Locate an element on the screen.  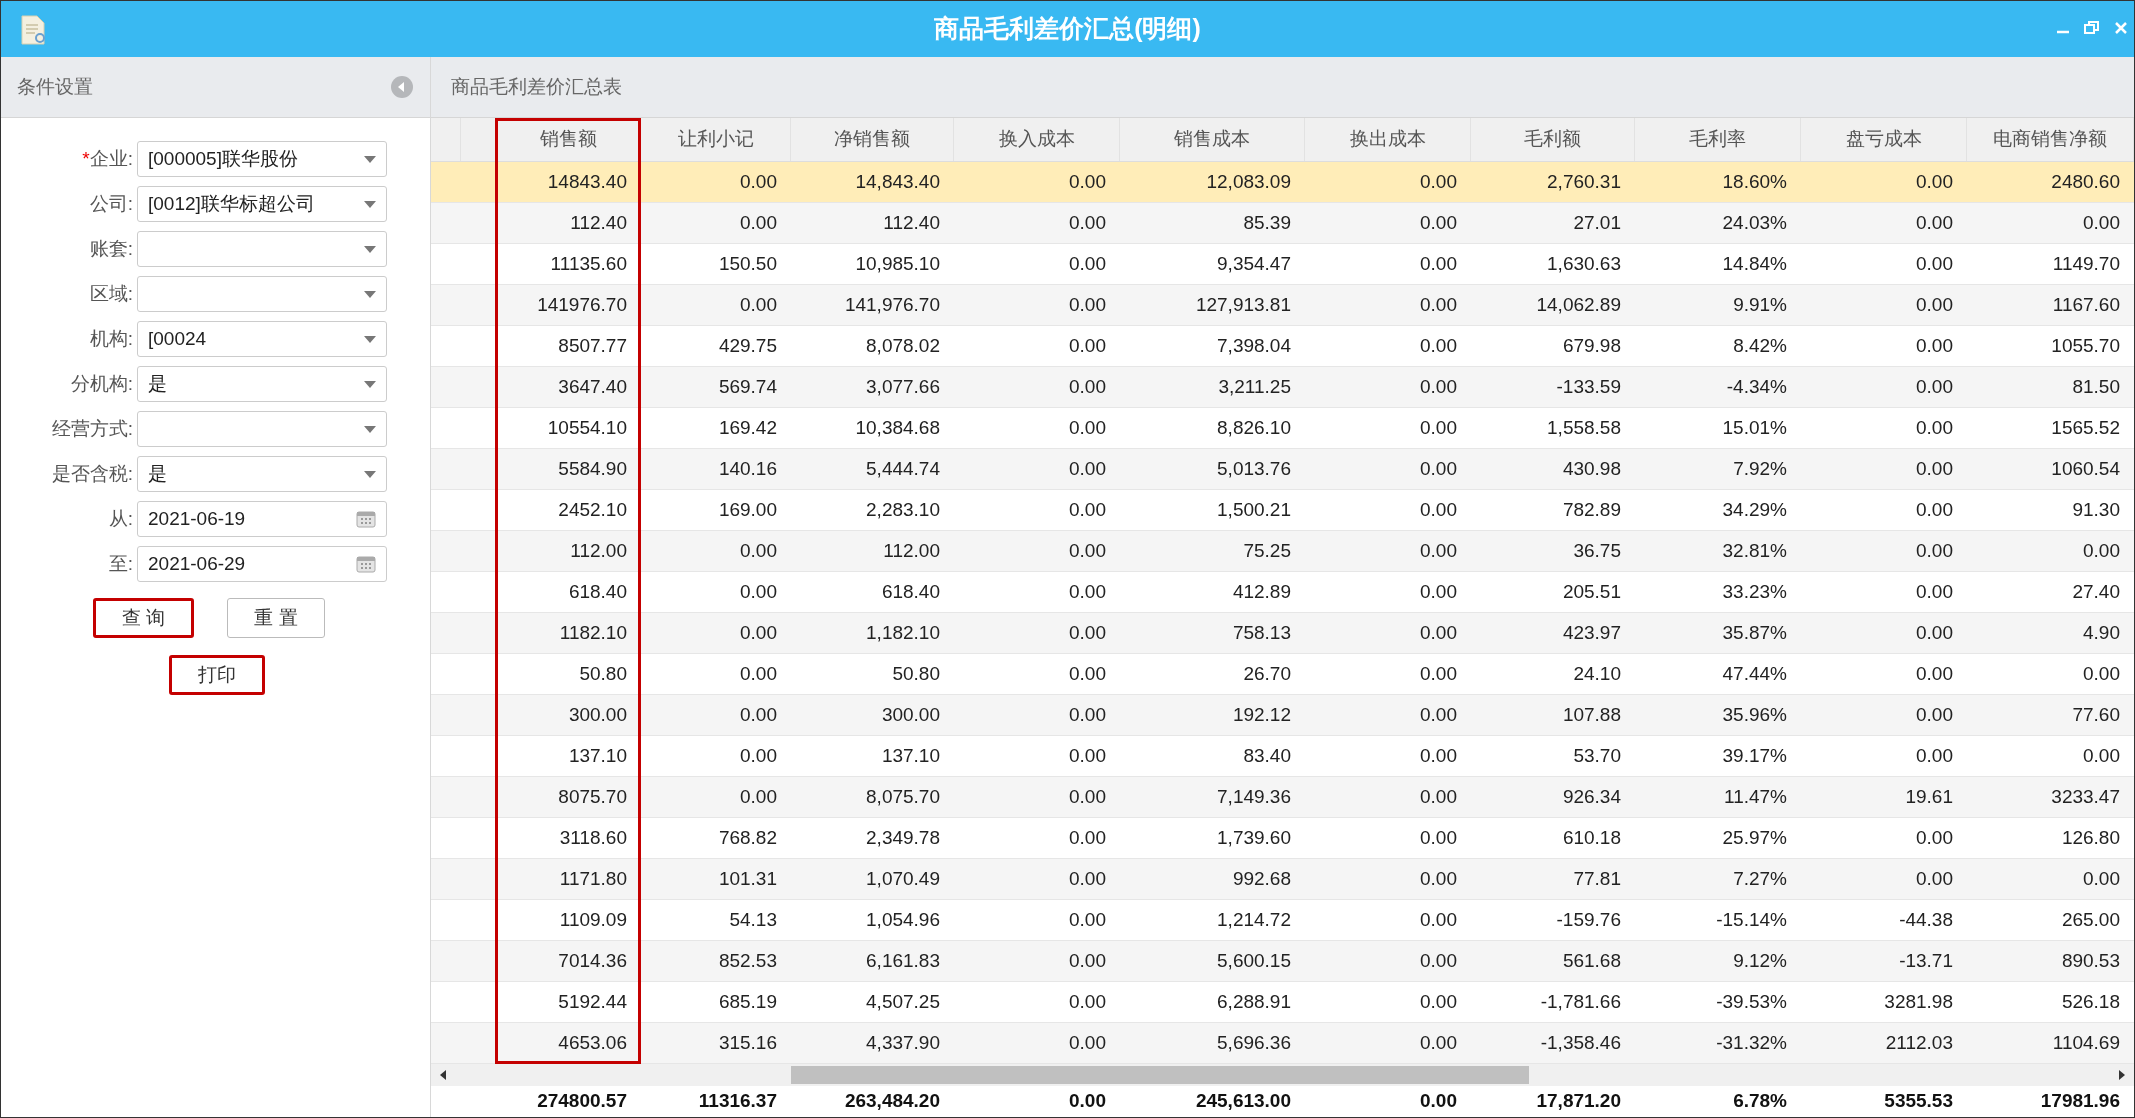
table-cell-text: -44.38 is located at coordinates (1926, 919).